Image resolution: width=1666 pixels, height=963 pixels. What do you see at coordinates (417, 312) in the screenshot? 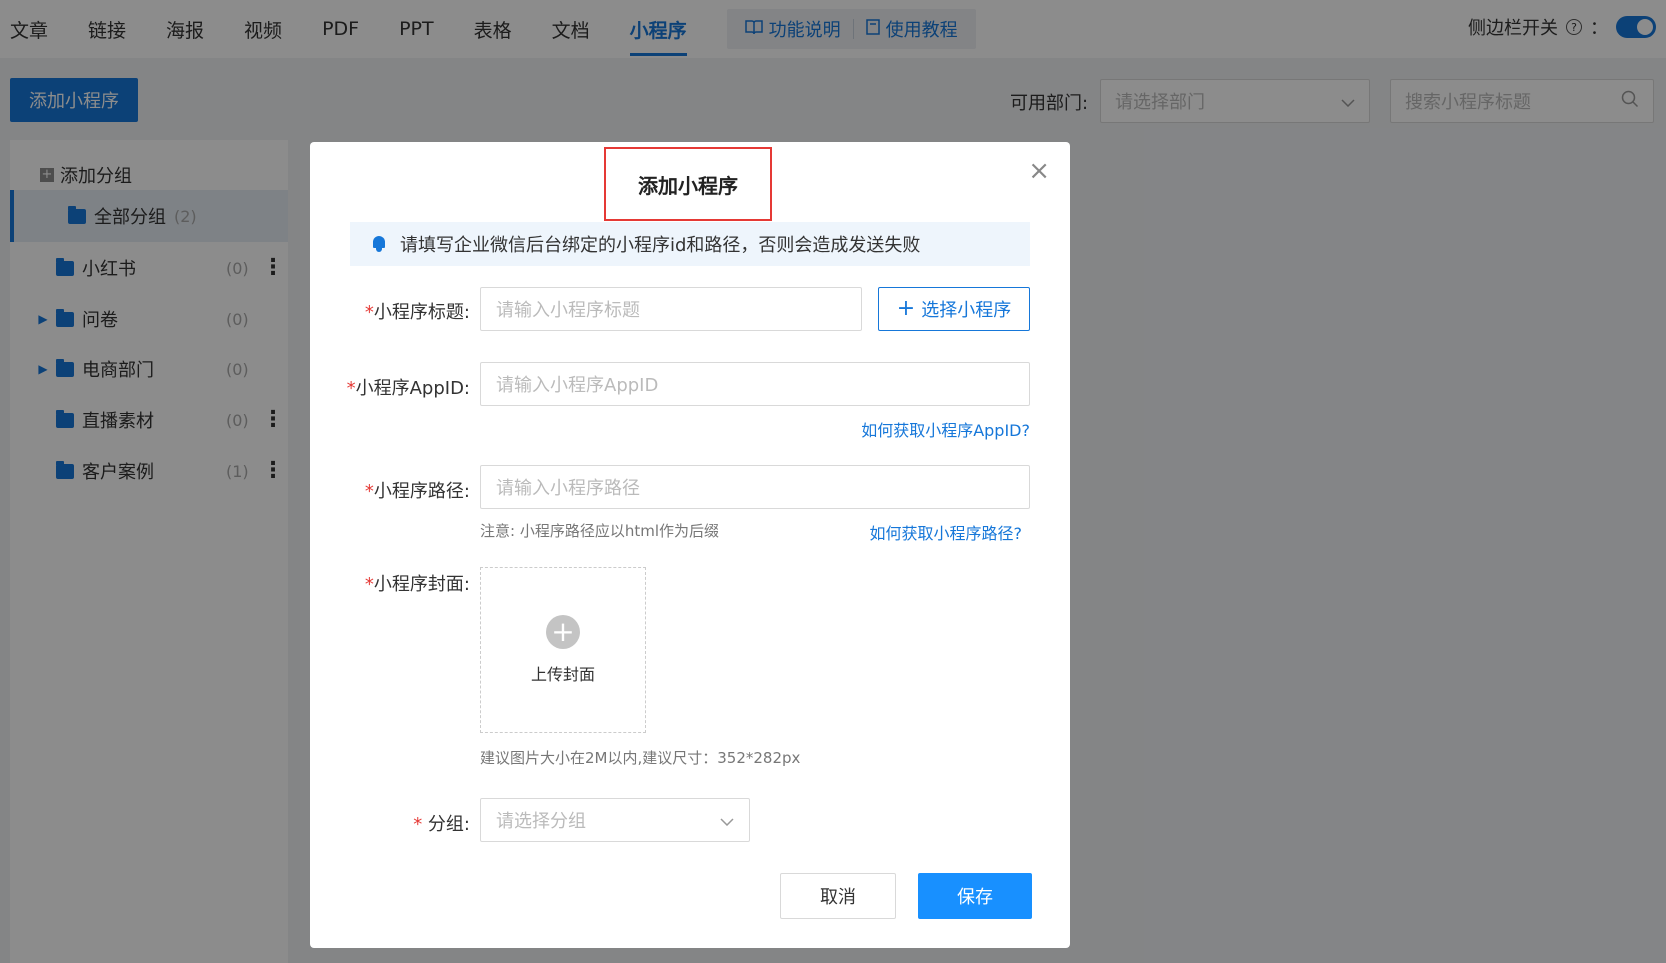
I see `title-field-label: *小程序标题:` at bounding box center [417, 312].